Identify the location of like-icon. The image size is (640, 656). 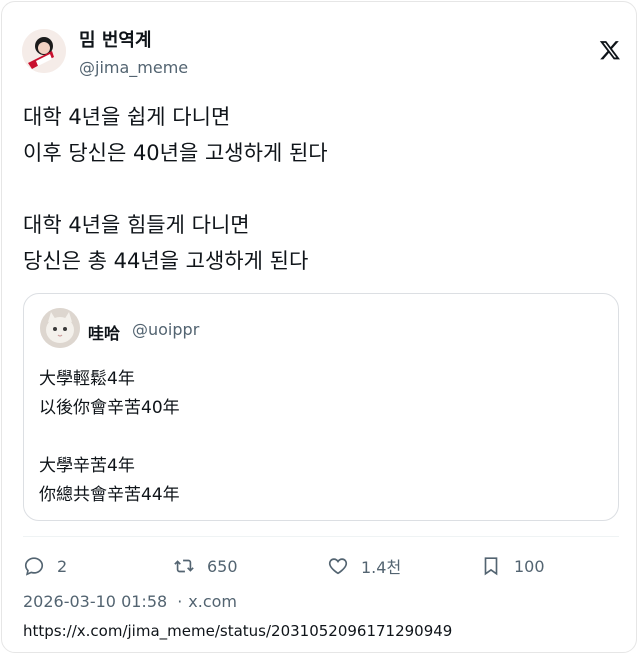
(338, 566).